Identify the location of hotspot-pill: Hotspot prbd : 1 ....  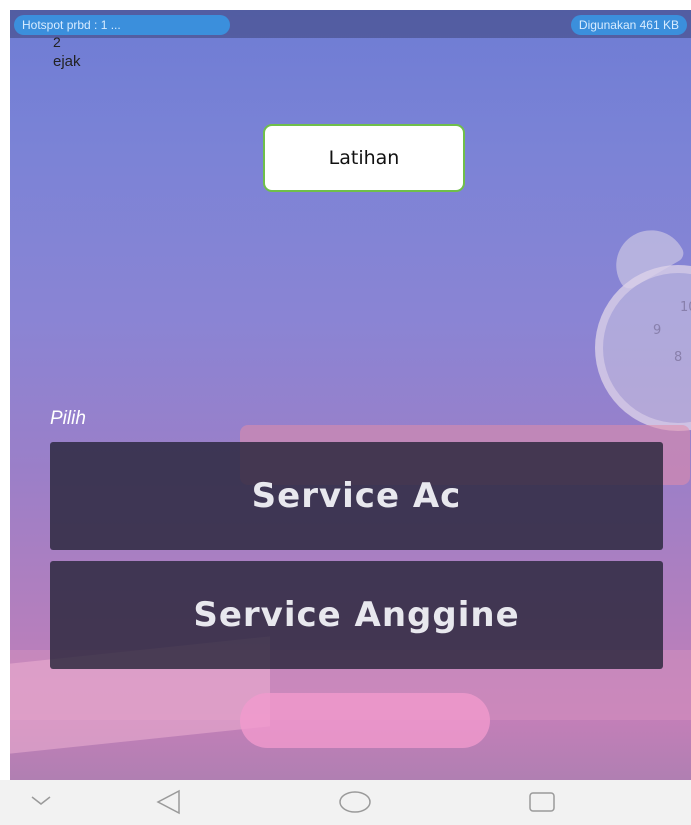
(122, 25).